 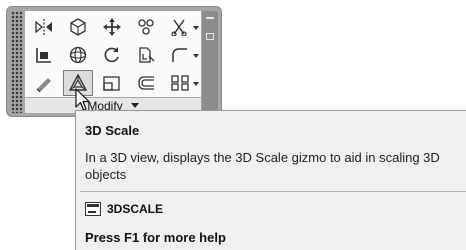 I want to click on erase-tool-button, so click(x=44, y=83).